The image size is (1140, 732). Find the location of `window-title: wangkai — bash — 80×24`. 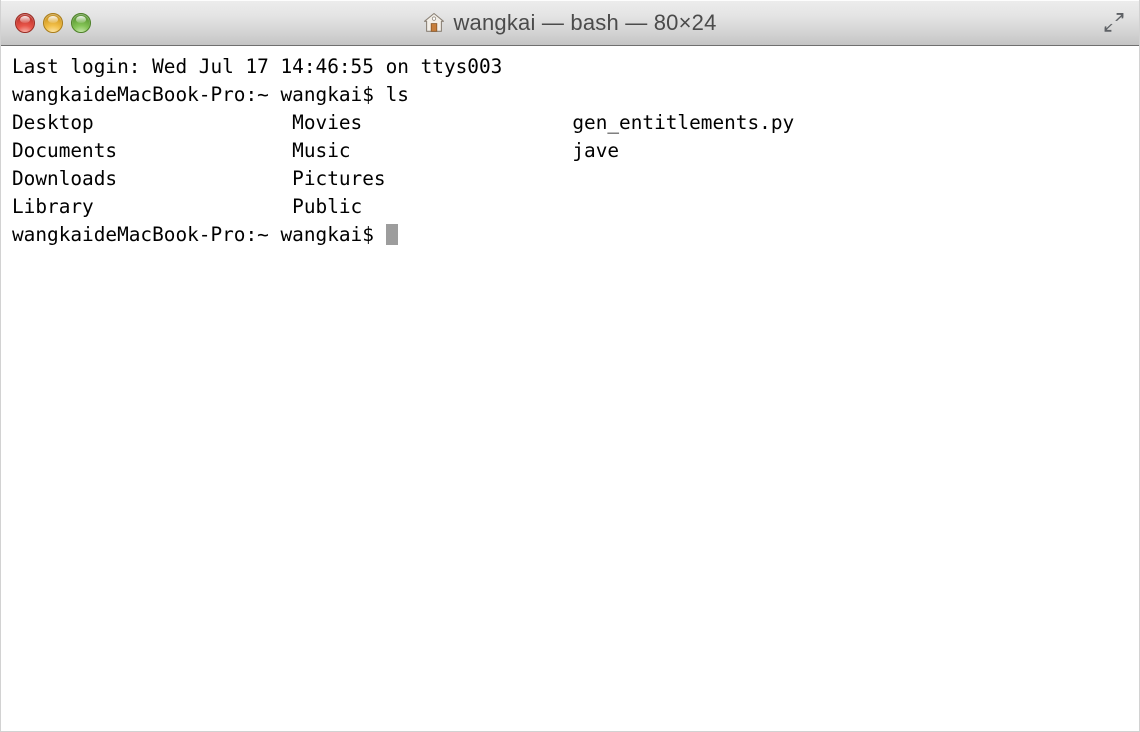

window-title: wangkai — bash — 80×24 is located at coordinates (585, 22).